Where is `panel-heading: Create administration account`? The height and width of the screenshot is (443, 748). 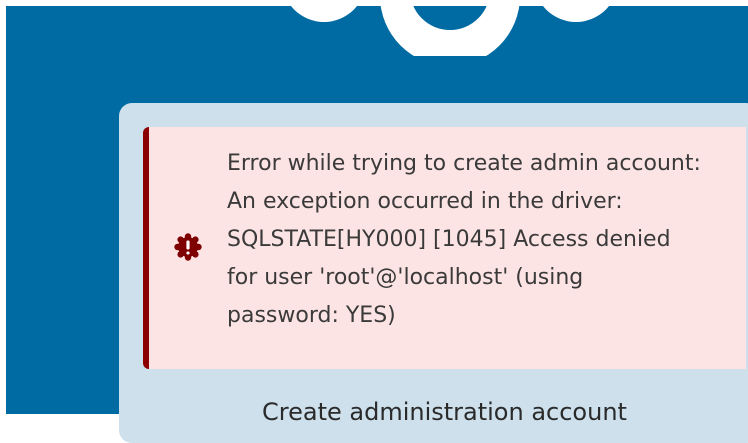 panel-heading: Create administration account is located at coordinates (444, 412).